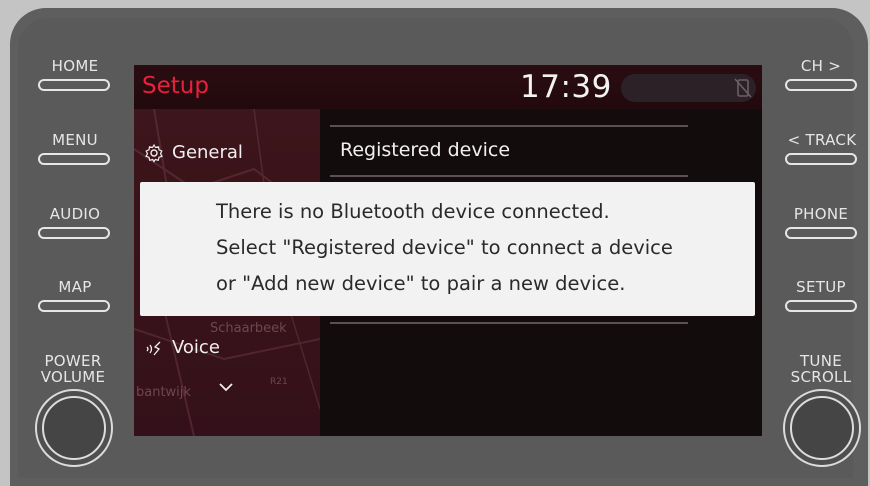  What do you see at coordinates (821, 66) in the screenshot?
I see `ch-button-label: CH >` at bounding box center [821, 66].